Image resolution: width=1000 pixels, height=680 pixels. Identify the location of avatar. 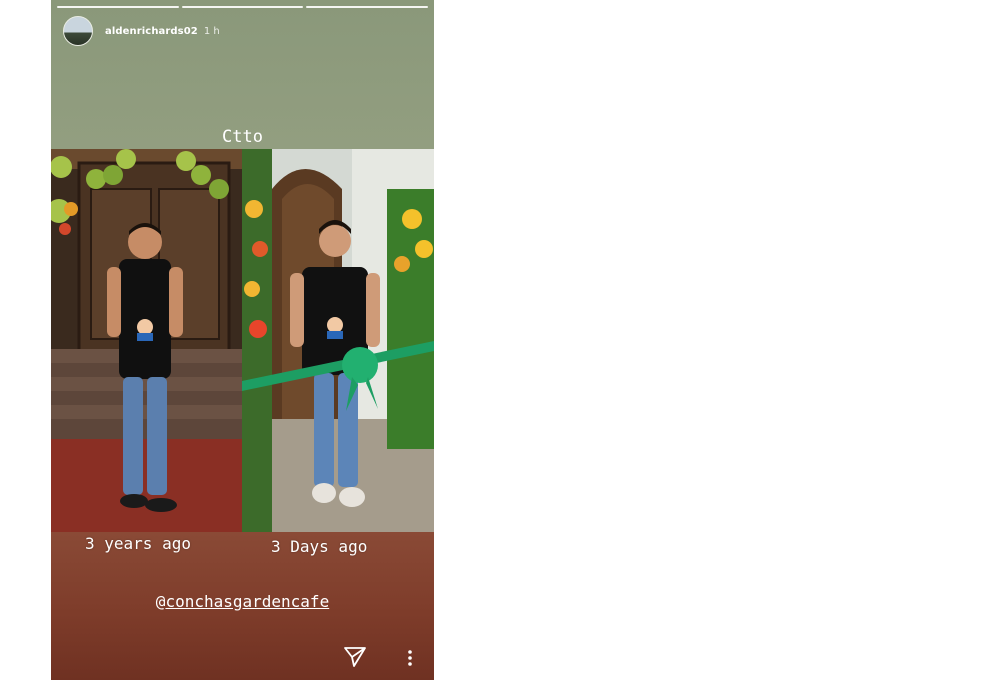
(78, 31).